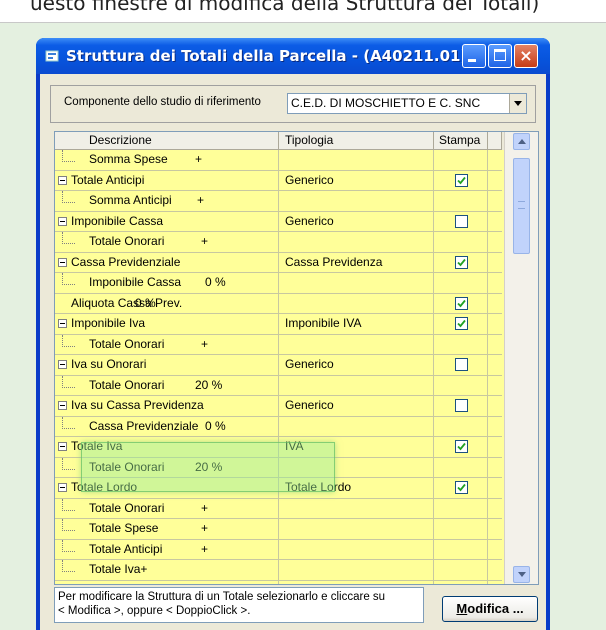 The height and width of the screenshot is (630, 606). Describe the element at coordinates (278, 447) in the screenshot. I see `table-row: Totale Iva IVA` at that location.